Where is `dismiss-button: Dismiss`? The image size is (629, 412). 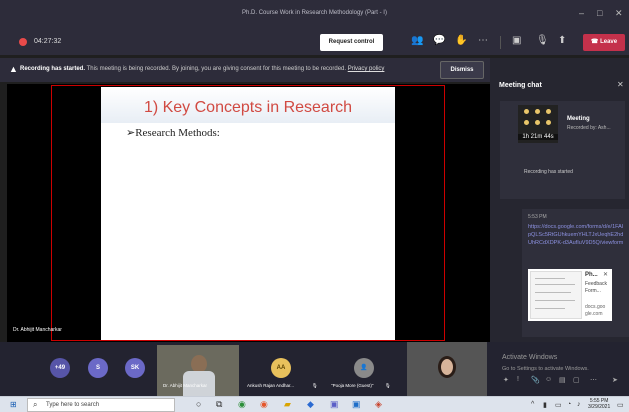
dismiss-button: Dismiss is located at coordinates (462, 70).